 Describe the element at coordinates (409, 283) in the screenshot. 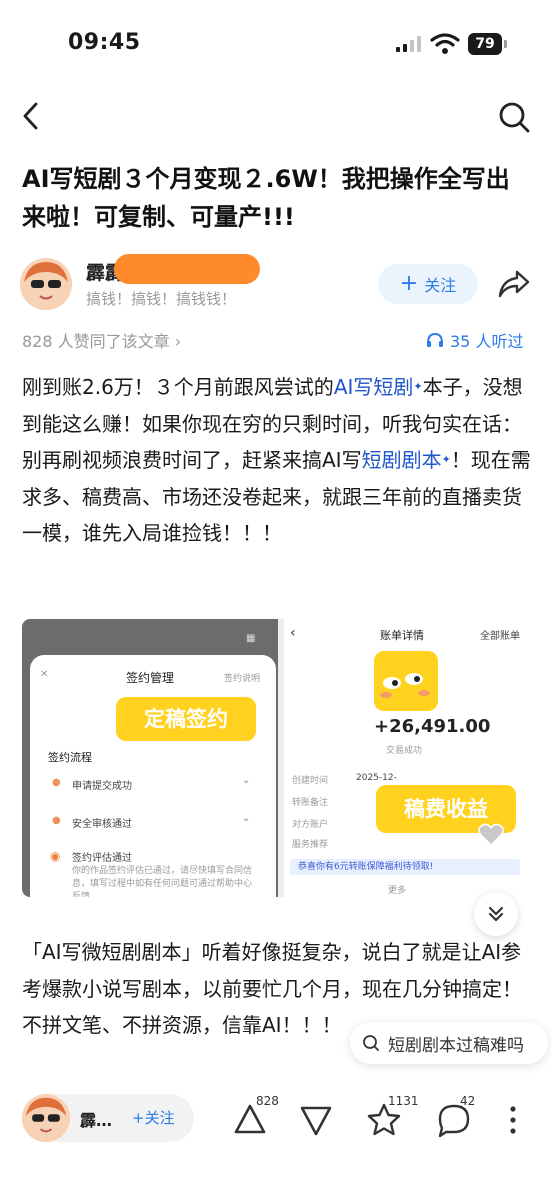

I see `plus-icon: +` at that location.